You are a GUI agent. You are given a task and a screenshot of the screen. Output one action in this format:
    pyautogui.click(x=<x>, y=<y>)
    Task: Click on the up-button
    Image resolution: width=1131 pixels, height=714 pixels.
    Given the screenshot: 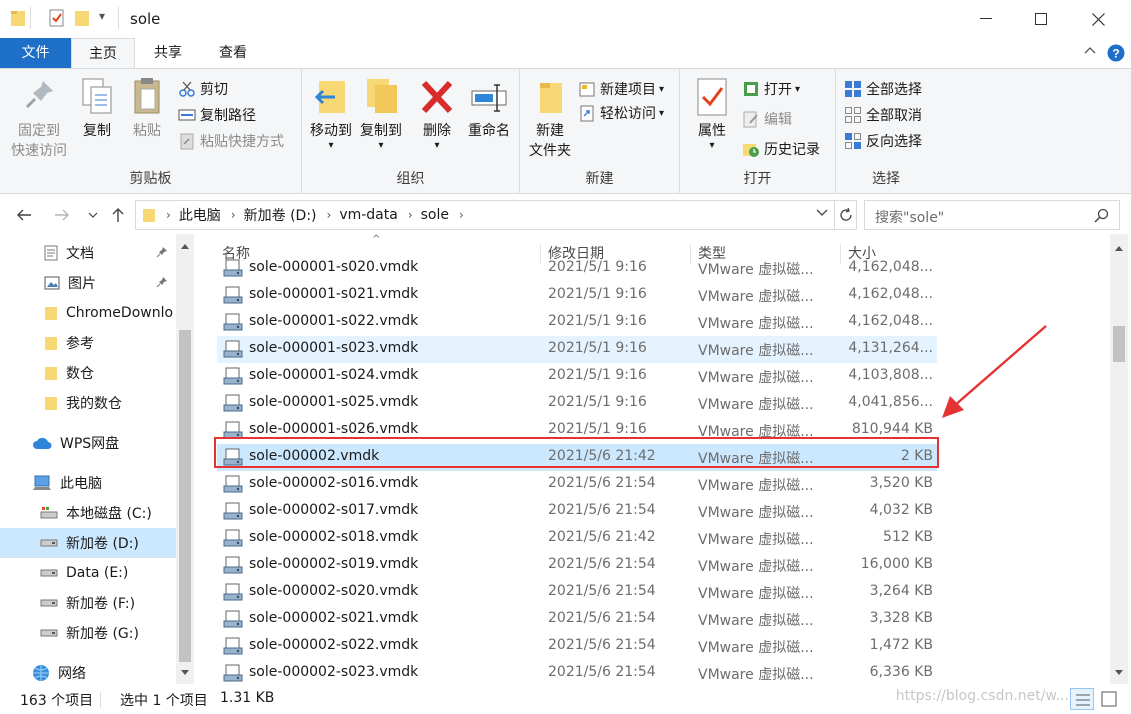 What is the action you would take?
    pyautogui.click(x=118, y=215)
    